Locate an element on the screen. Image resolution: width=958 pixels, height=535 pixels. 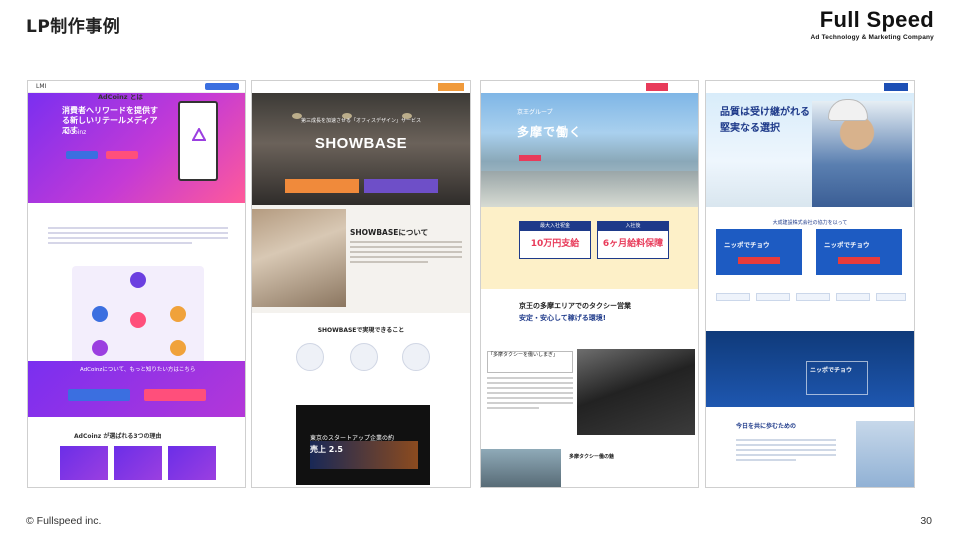
logo-tagline: Ad Technology & Marketing Company is located at coordinates (872, 37).